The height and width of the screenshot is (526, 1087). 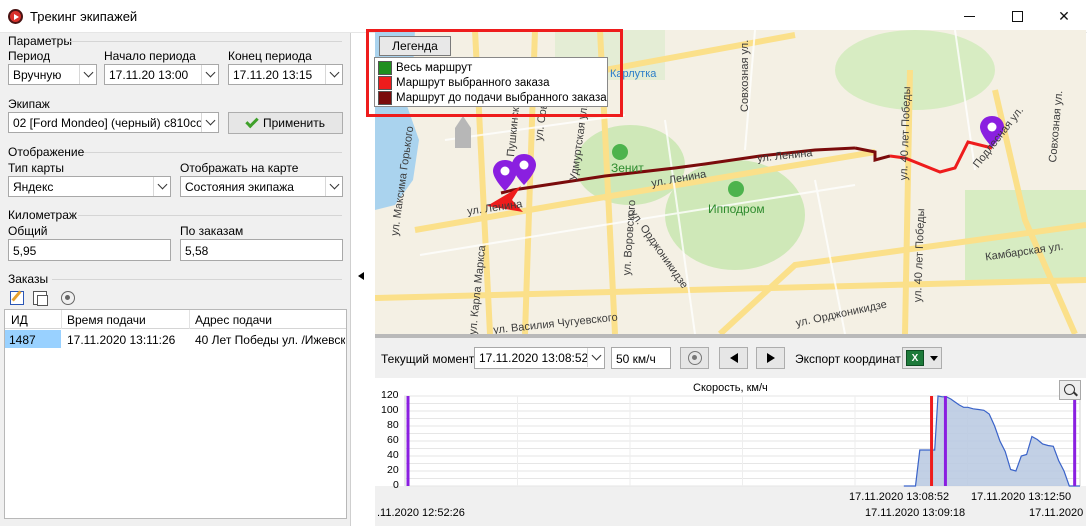 I want to click on zoom-icon, so click(x=1070, y=390).